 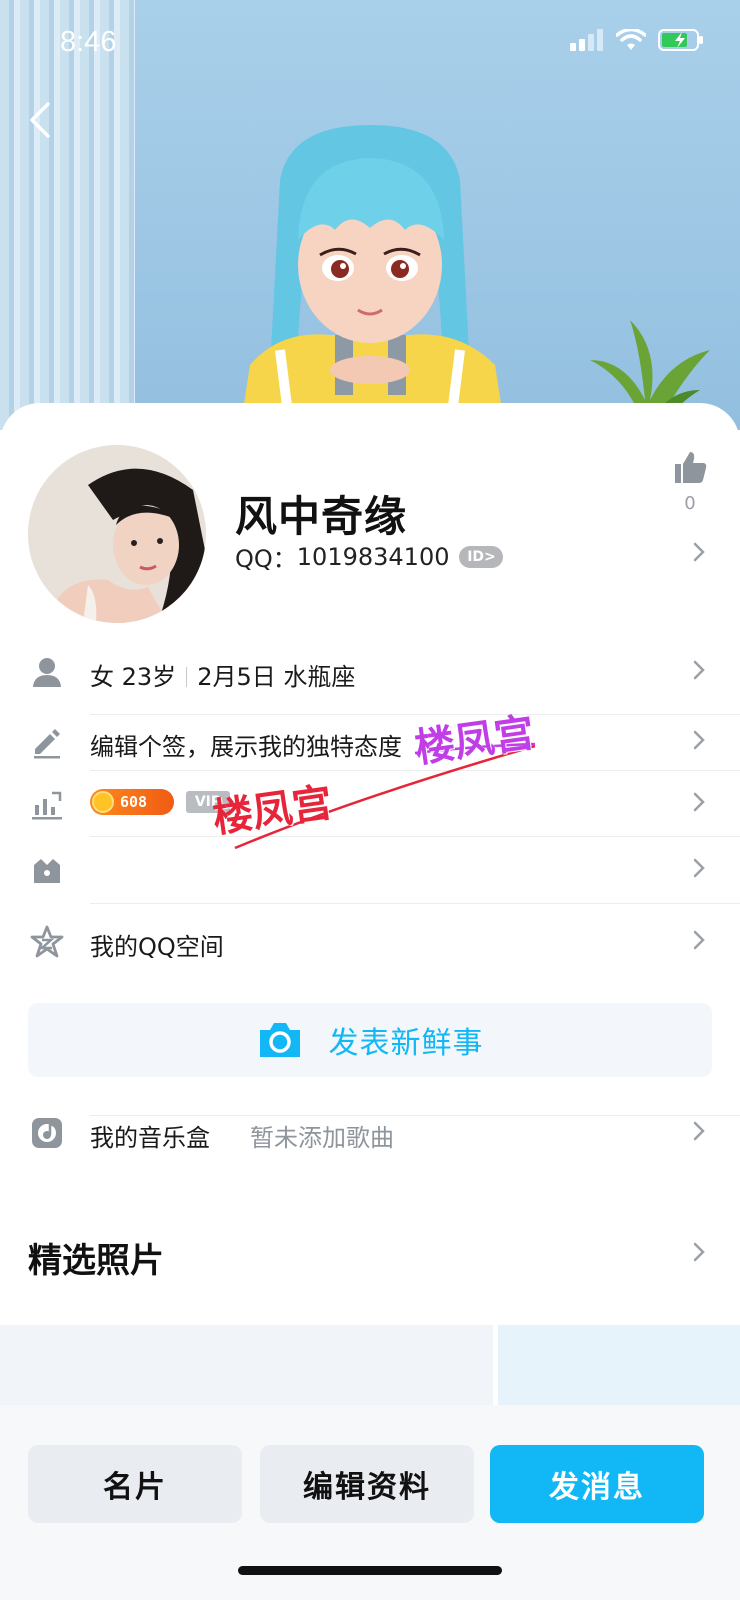 What do you see at coordinates (47, 672) in the screenshot?
I see `person-icon` at bounding box center [47, 672].